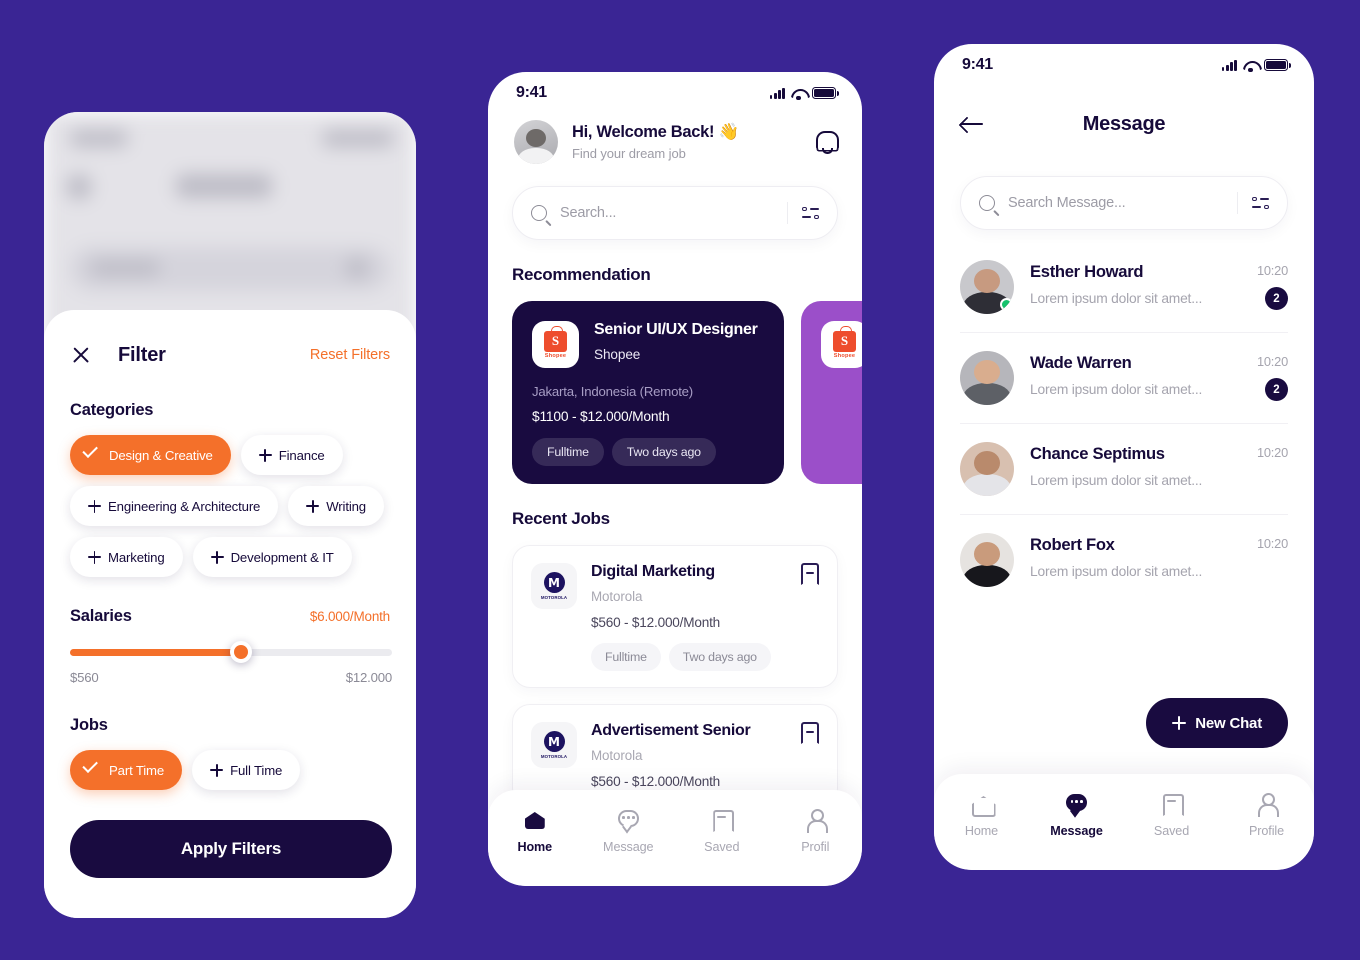  Describe the element at coordinates (349, 616) in the screenshot. I see `salary-value: $6.000/Month` at that location.